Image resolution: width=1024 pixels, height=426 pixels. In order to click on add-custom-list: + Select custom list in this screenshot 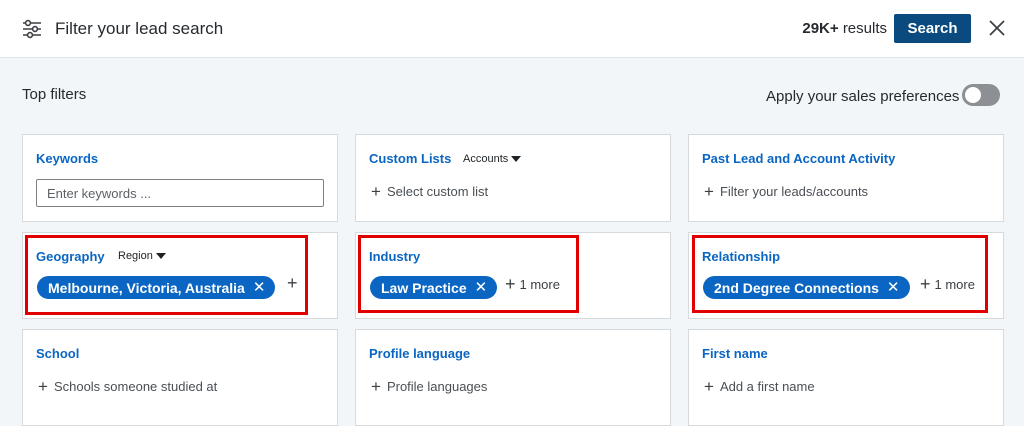, I will do `click(430, 191)`.